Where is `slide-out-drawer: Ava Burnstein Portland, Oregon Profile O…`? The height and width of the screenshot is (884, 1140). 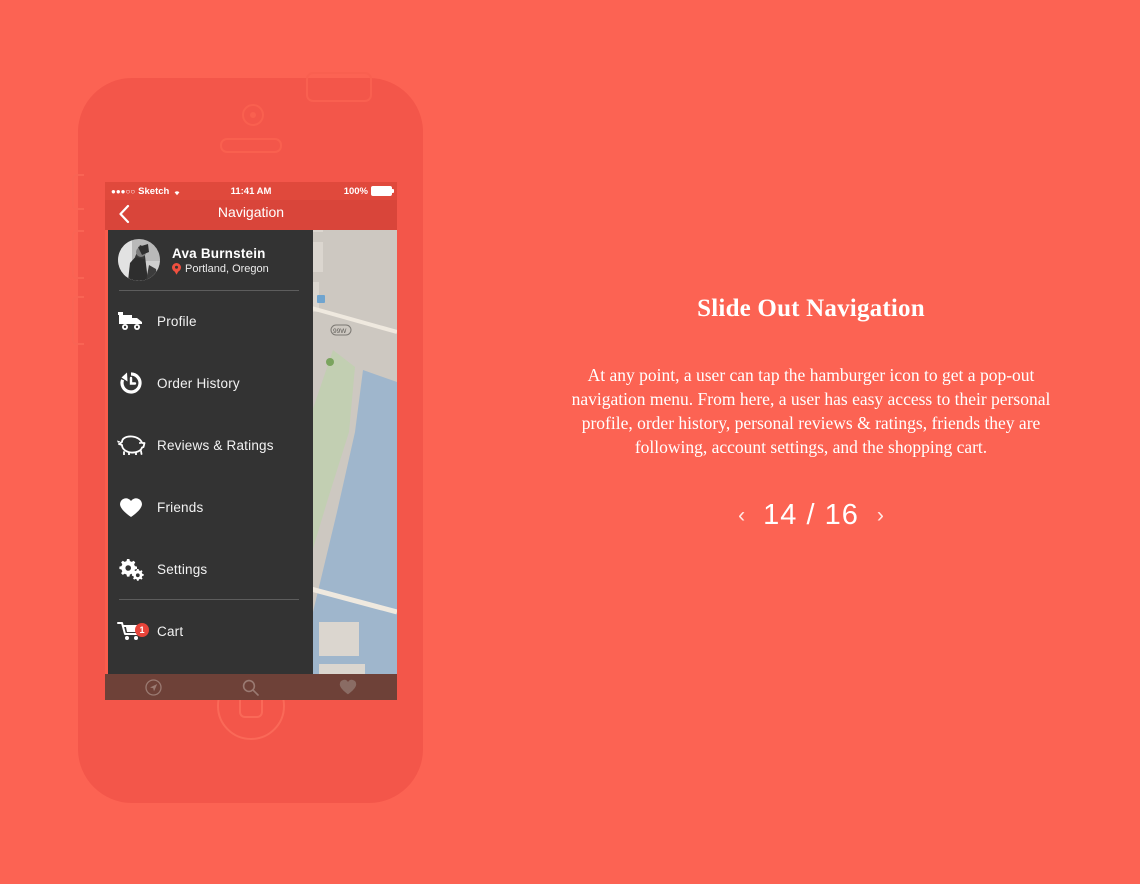 slide-out-drawer: Ava Burnstein Portland, Oregon Profile O… is located at coordinates (209, 452).